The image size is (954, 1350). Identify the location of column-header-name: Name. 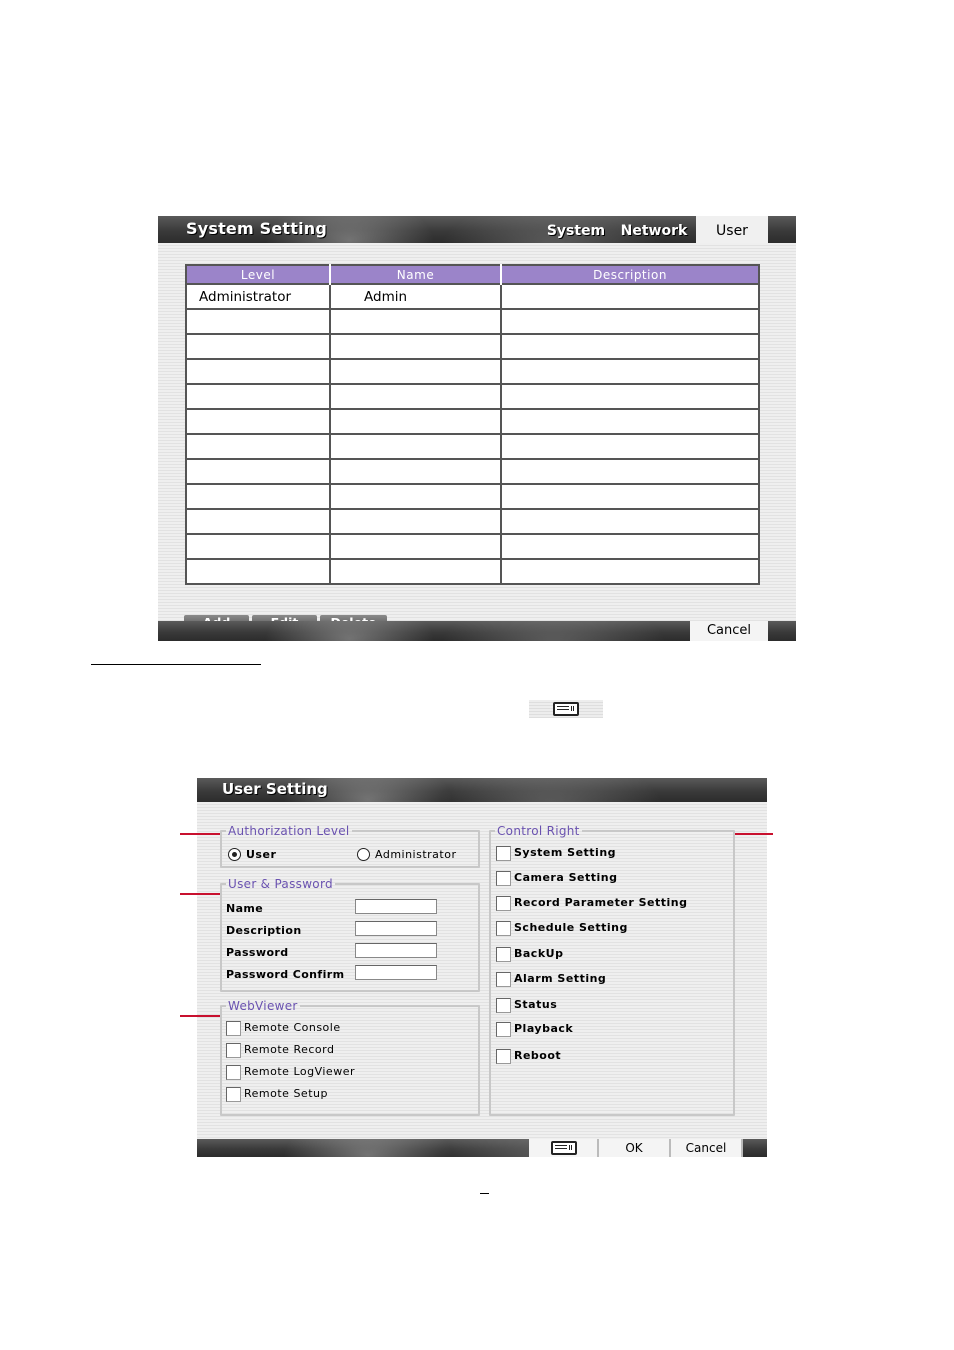
(416, 274).